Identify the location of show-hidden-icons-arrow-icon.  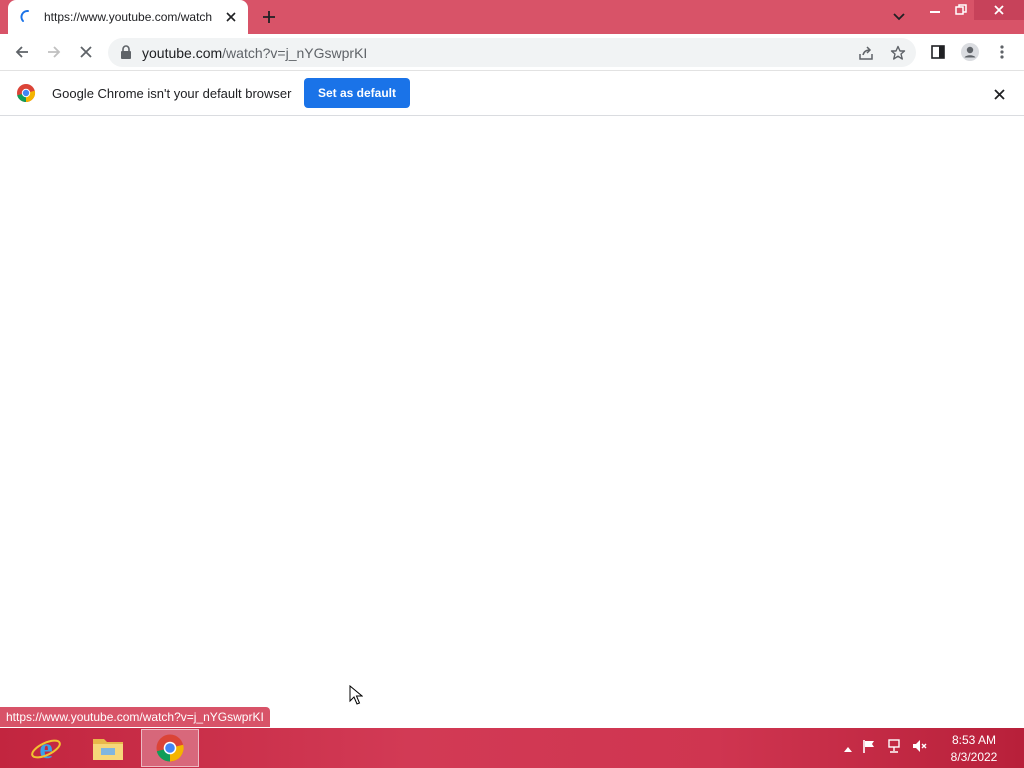
(848, 748).